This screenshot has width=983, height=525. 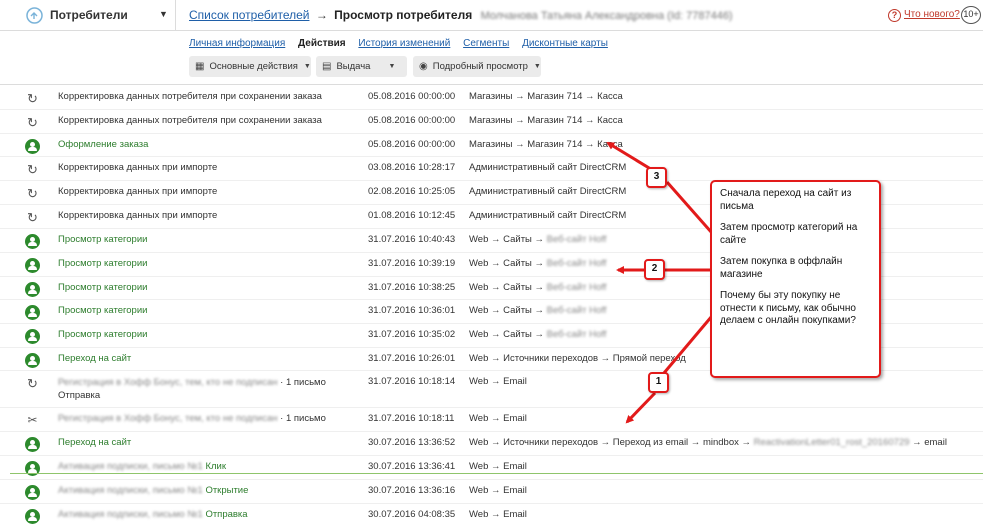 What do you see at coordinates (654, 269) in the screenshot?
I see `annotation-marker-2: 2` at bounding box center [654, 269].